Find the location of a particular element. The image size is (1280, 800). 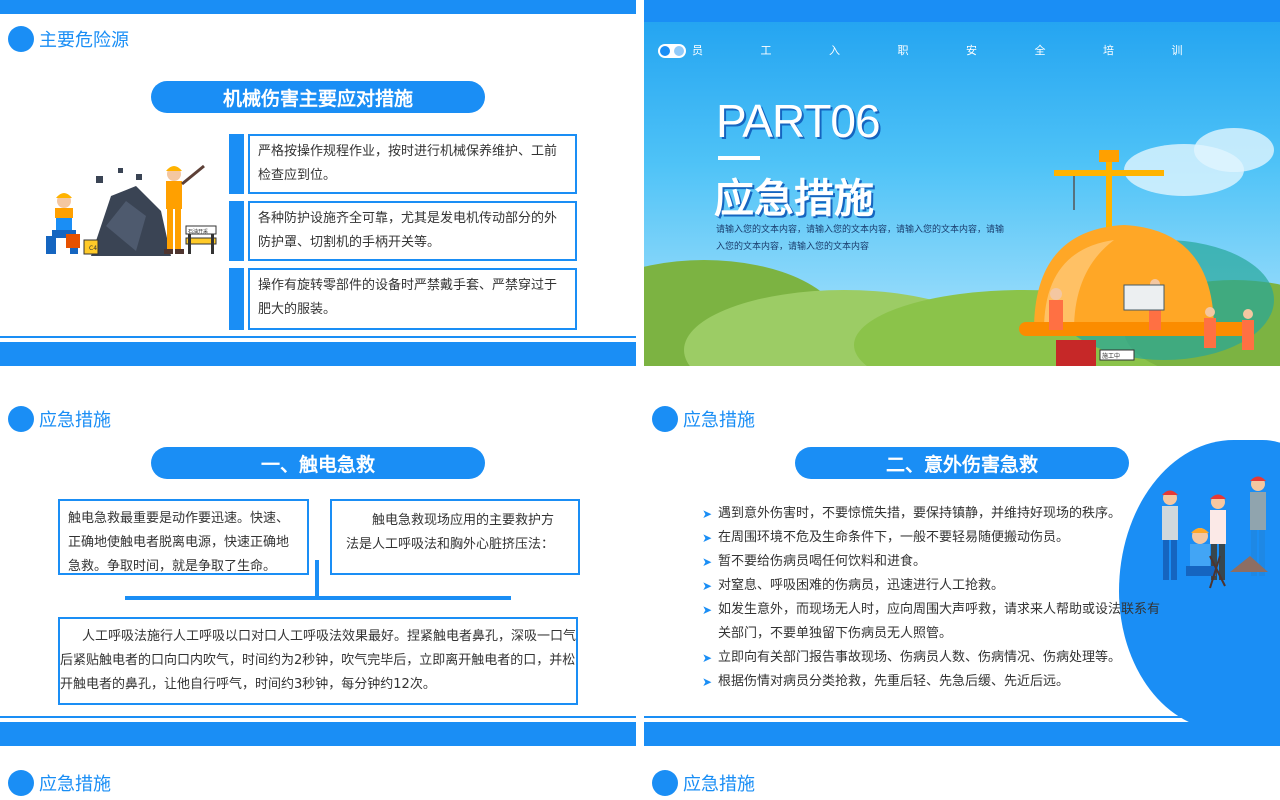

section-title: 一、触电急救 is located at coordinates (318, 463).